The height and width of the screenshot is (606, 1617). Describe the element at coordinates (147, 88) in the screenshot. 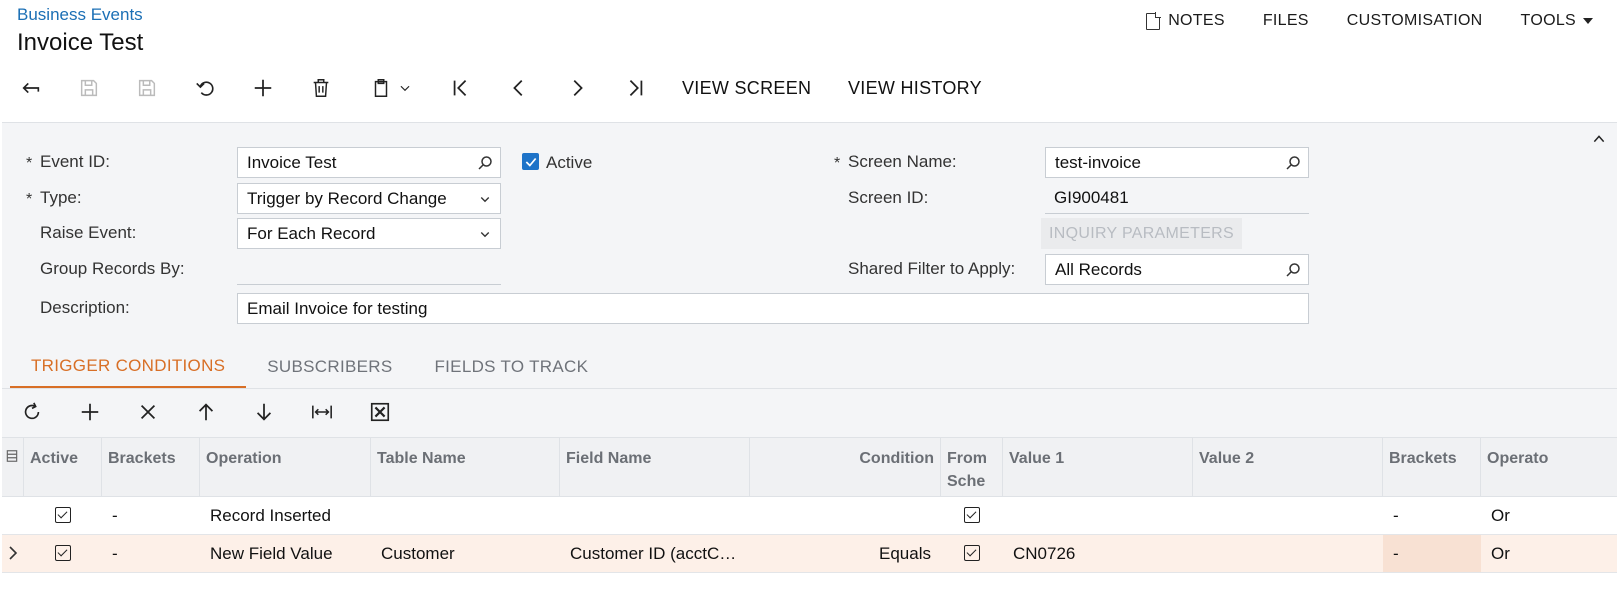

I see `save-button` at that location.